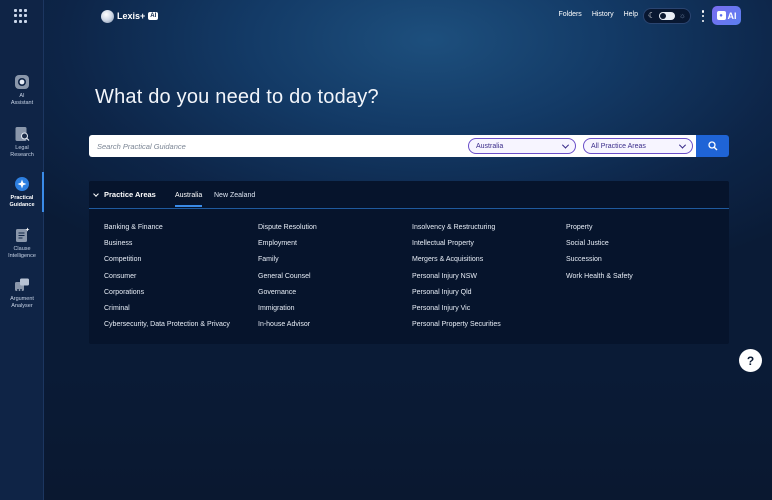 The width and height of the screenshot is (772, 500). Describe the element at coordinates (703, 16) in the screenshot. I see `more-options-icon` at that location.